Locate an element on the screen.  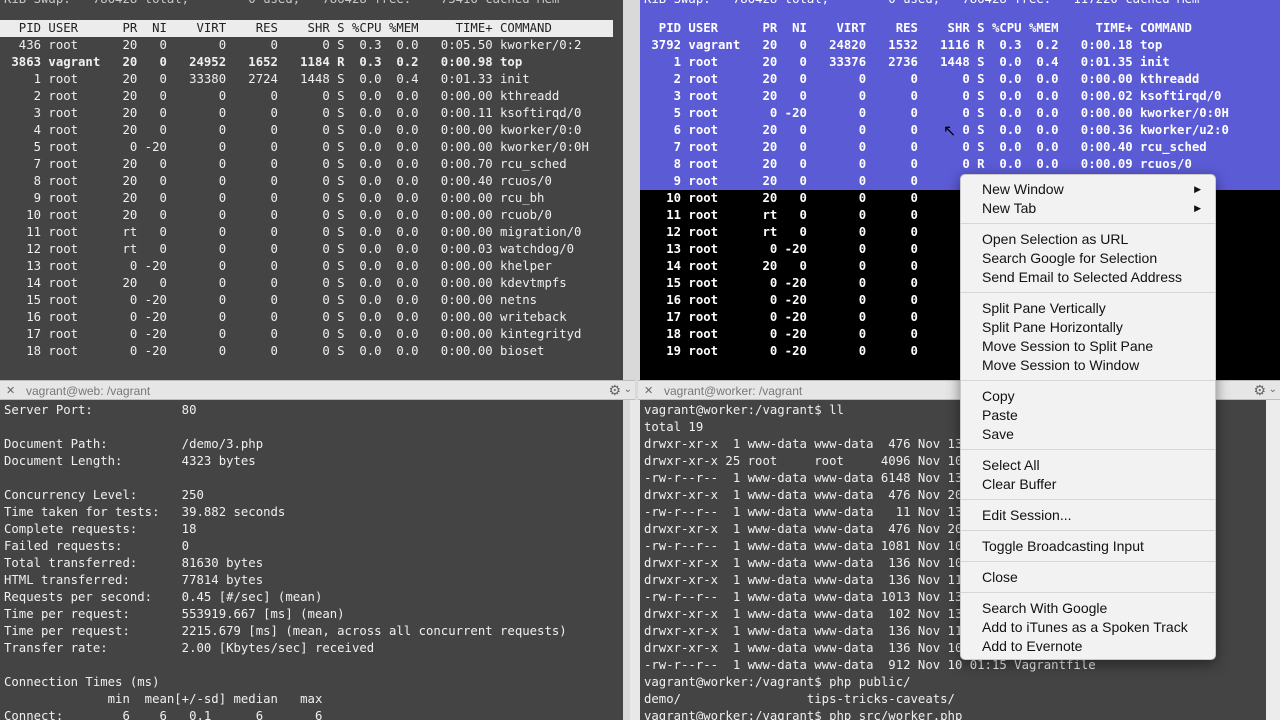
menu-item-label: Search Google for Selection is located at coordinates (1070, 258).